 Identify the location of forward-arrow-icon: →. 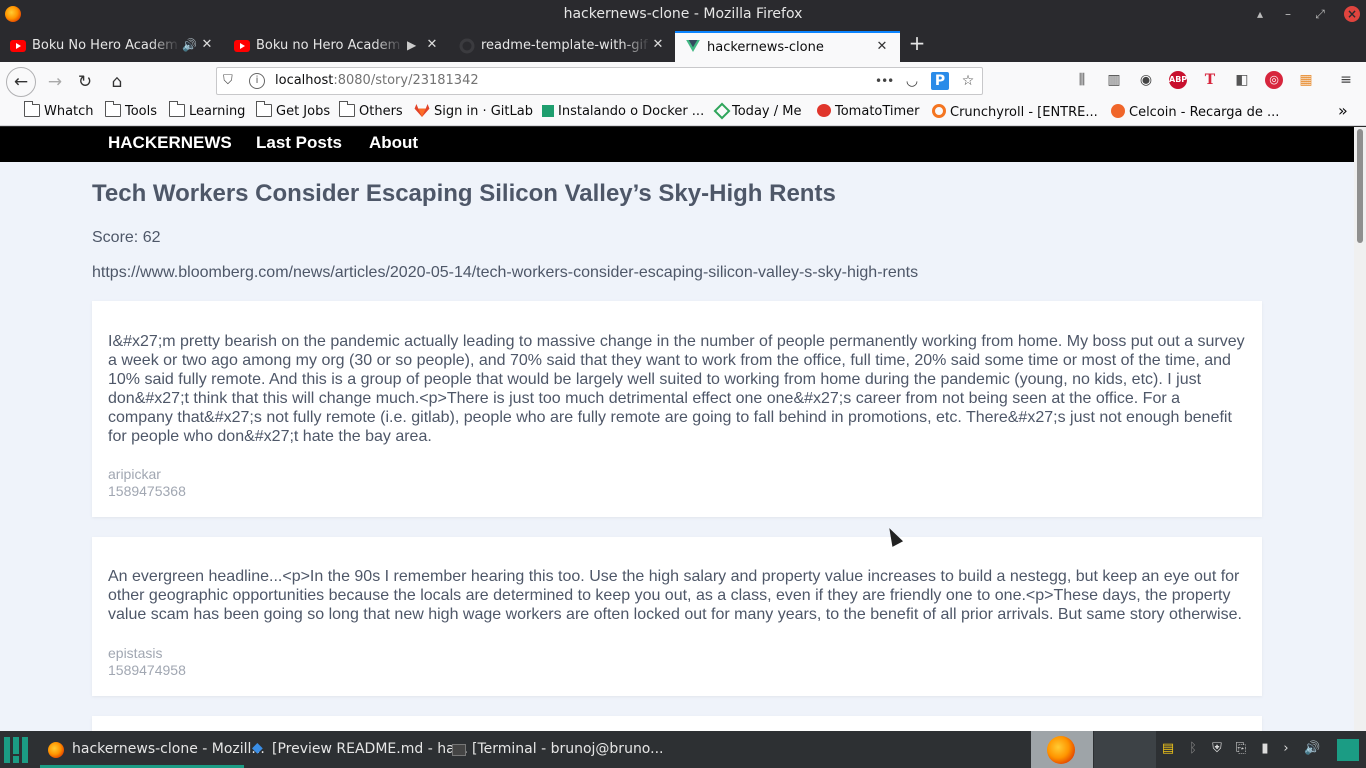
(55, 82).